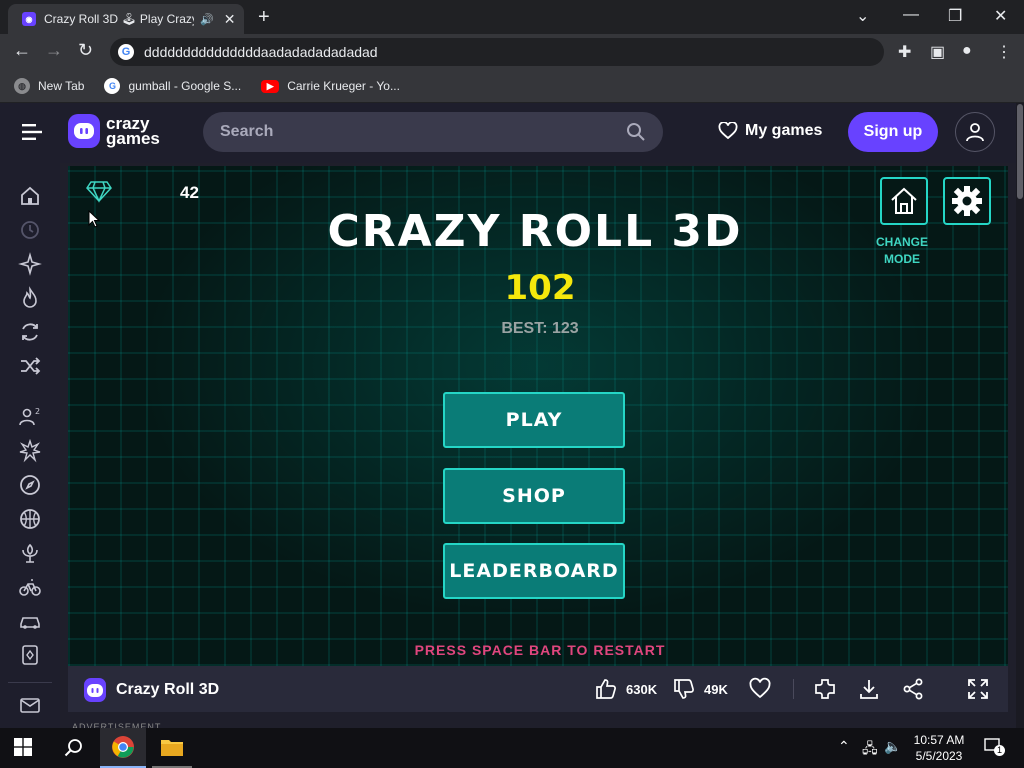  I want to click on sidebar-divider, so click(30, 682).